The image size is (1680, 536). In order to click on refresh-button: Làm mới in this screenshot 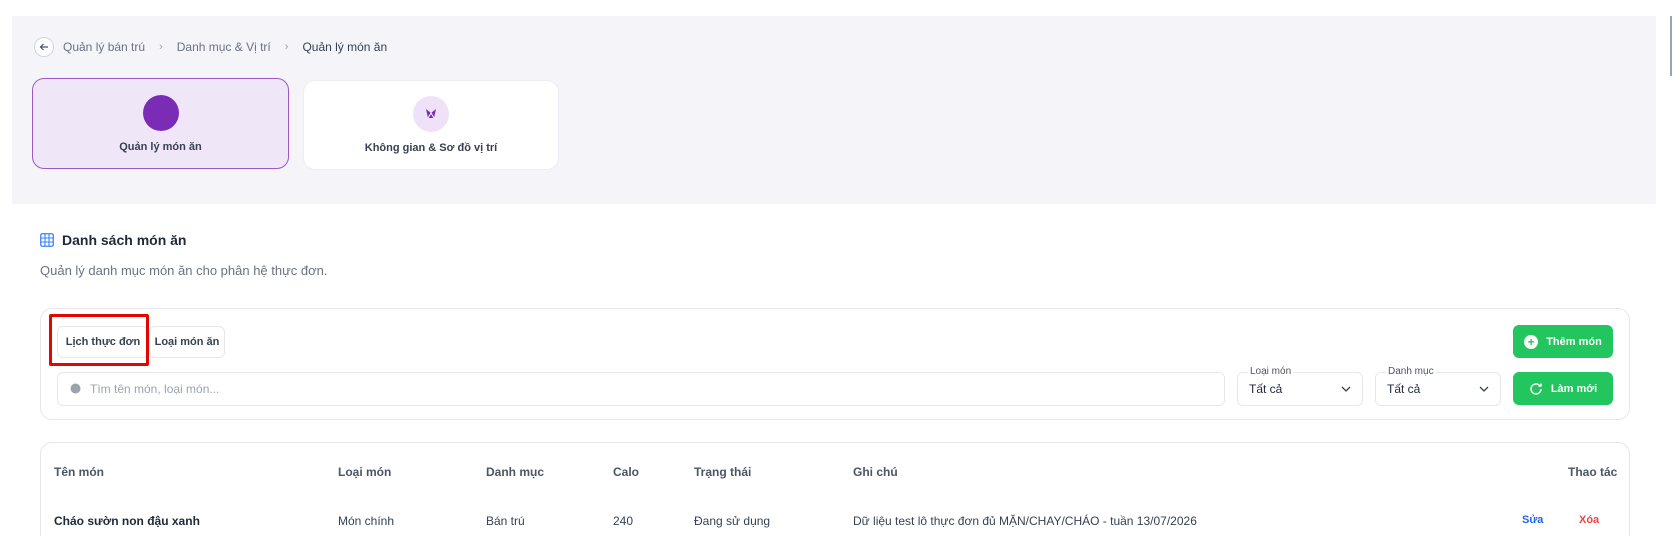, I will do `click(1563, 388)`.